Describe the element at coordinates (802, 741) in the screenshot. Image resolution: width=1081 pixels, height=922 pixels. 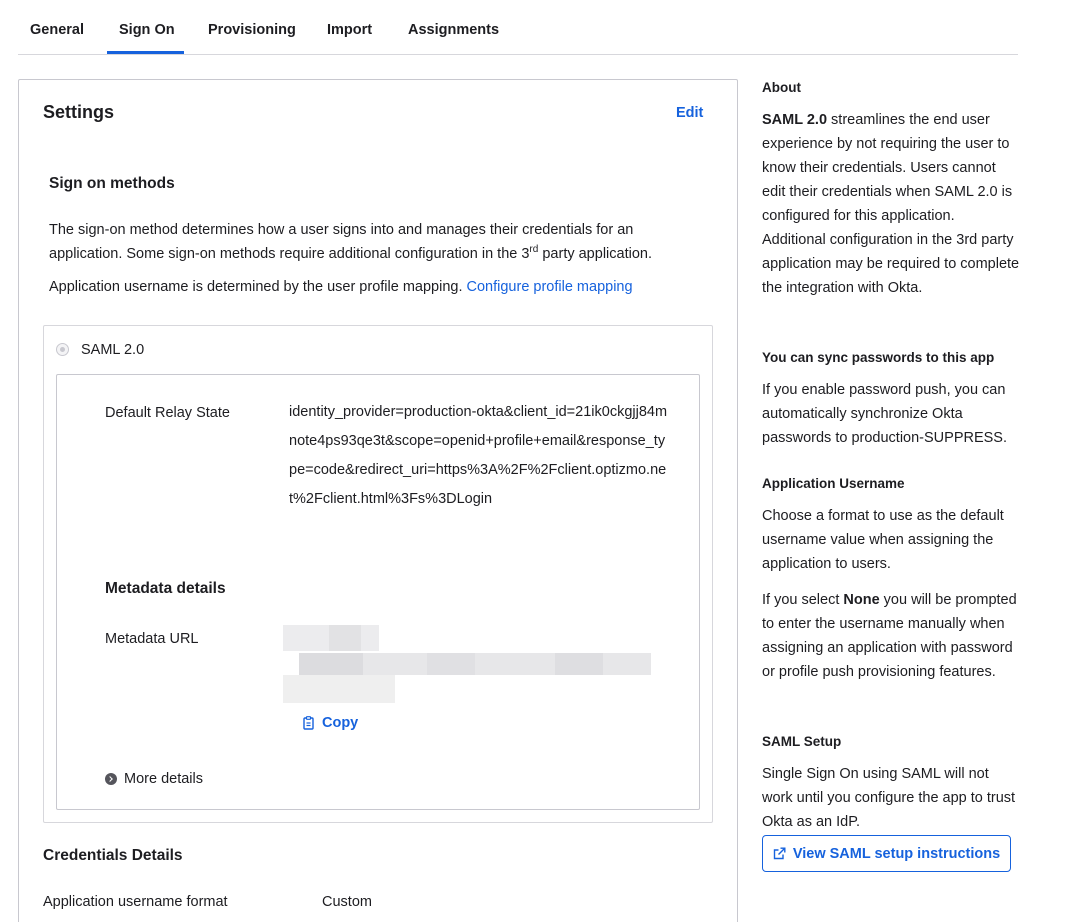
I see `saml-setup-title: SAML Setup` at that location.